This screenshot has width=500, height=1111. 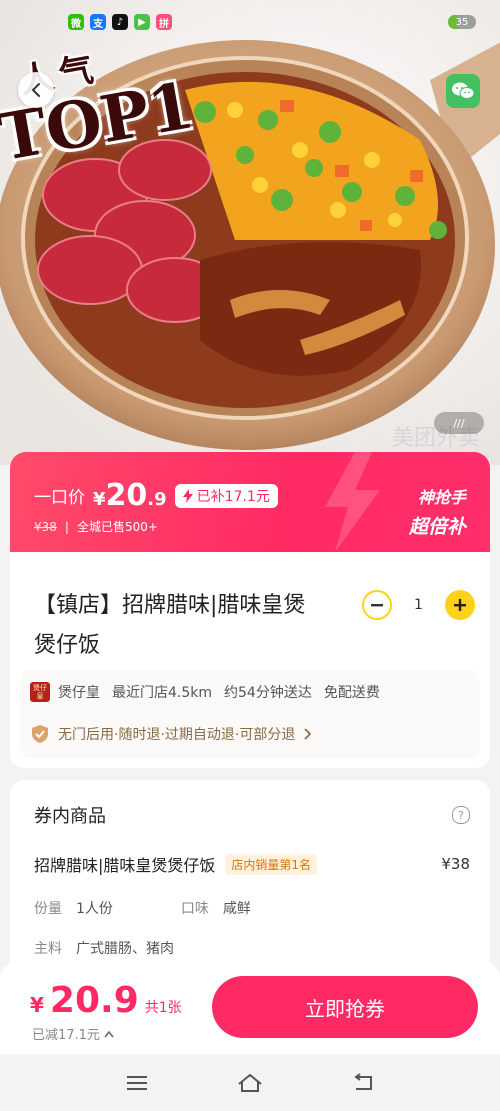 I want to click on minus-icon, so click(x=377, y=605).